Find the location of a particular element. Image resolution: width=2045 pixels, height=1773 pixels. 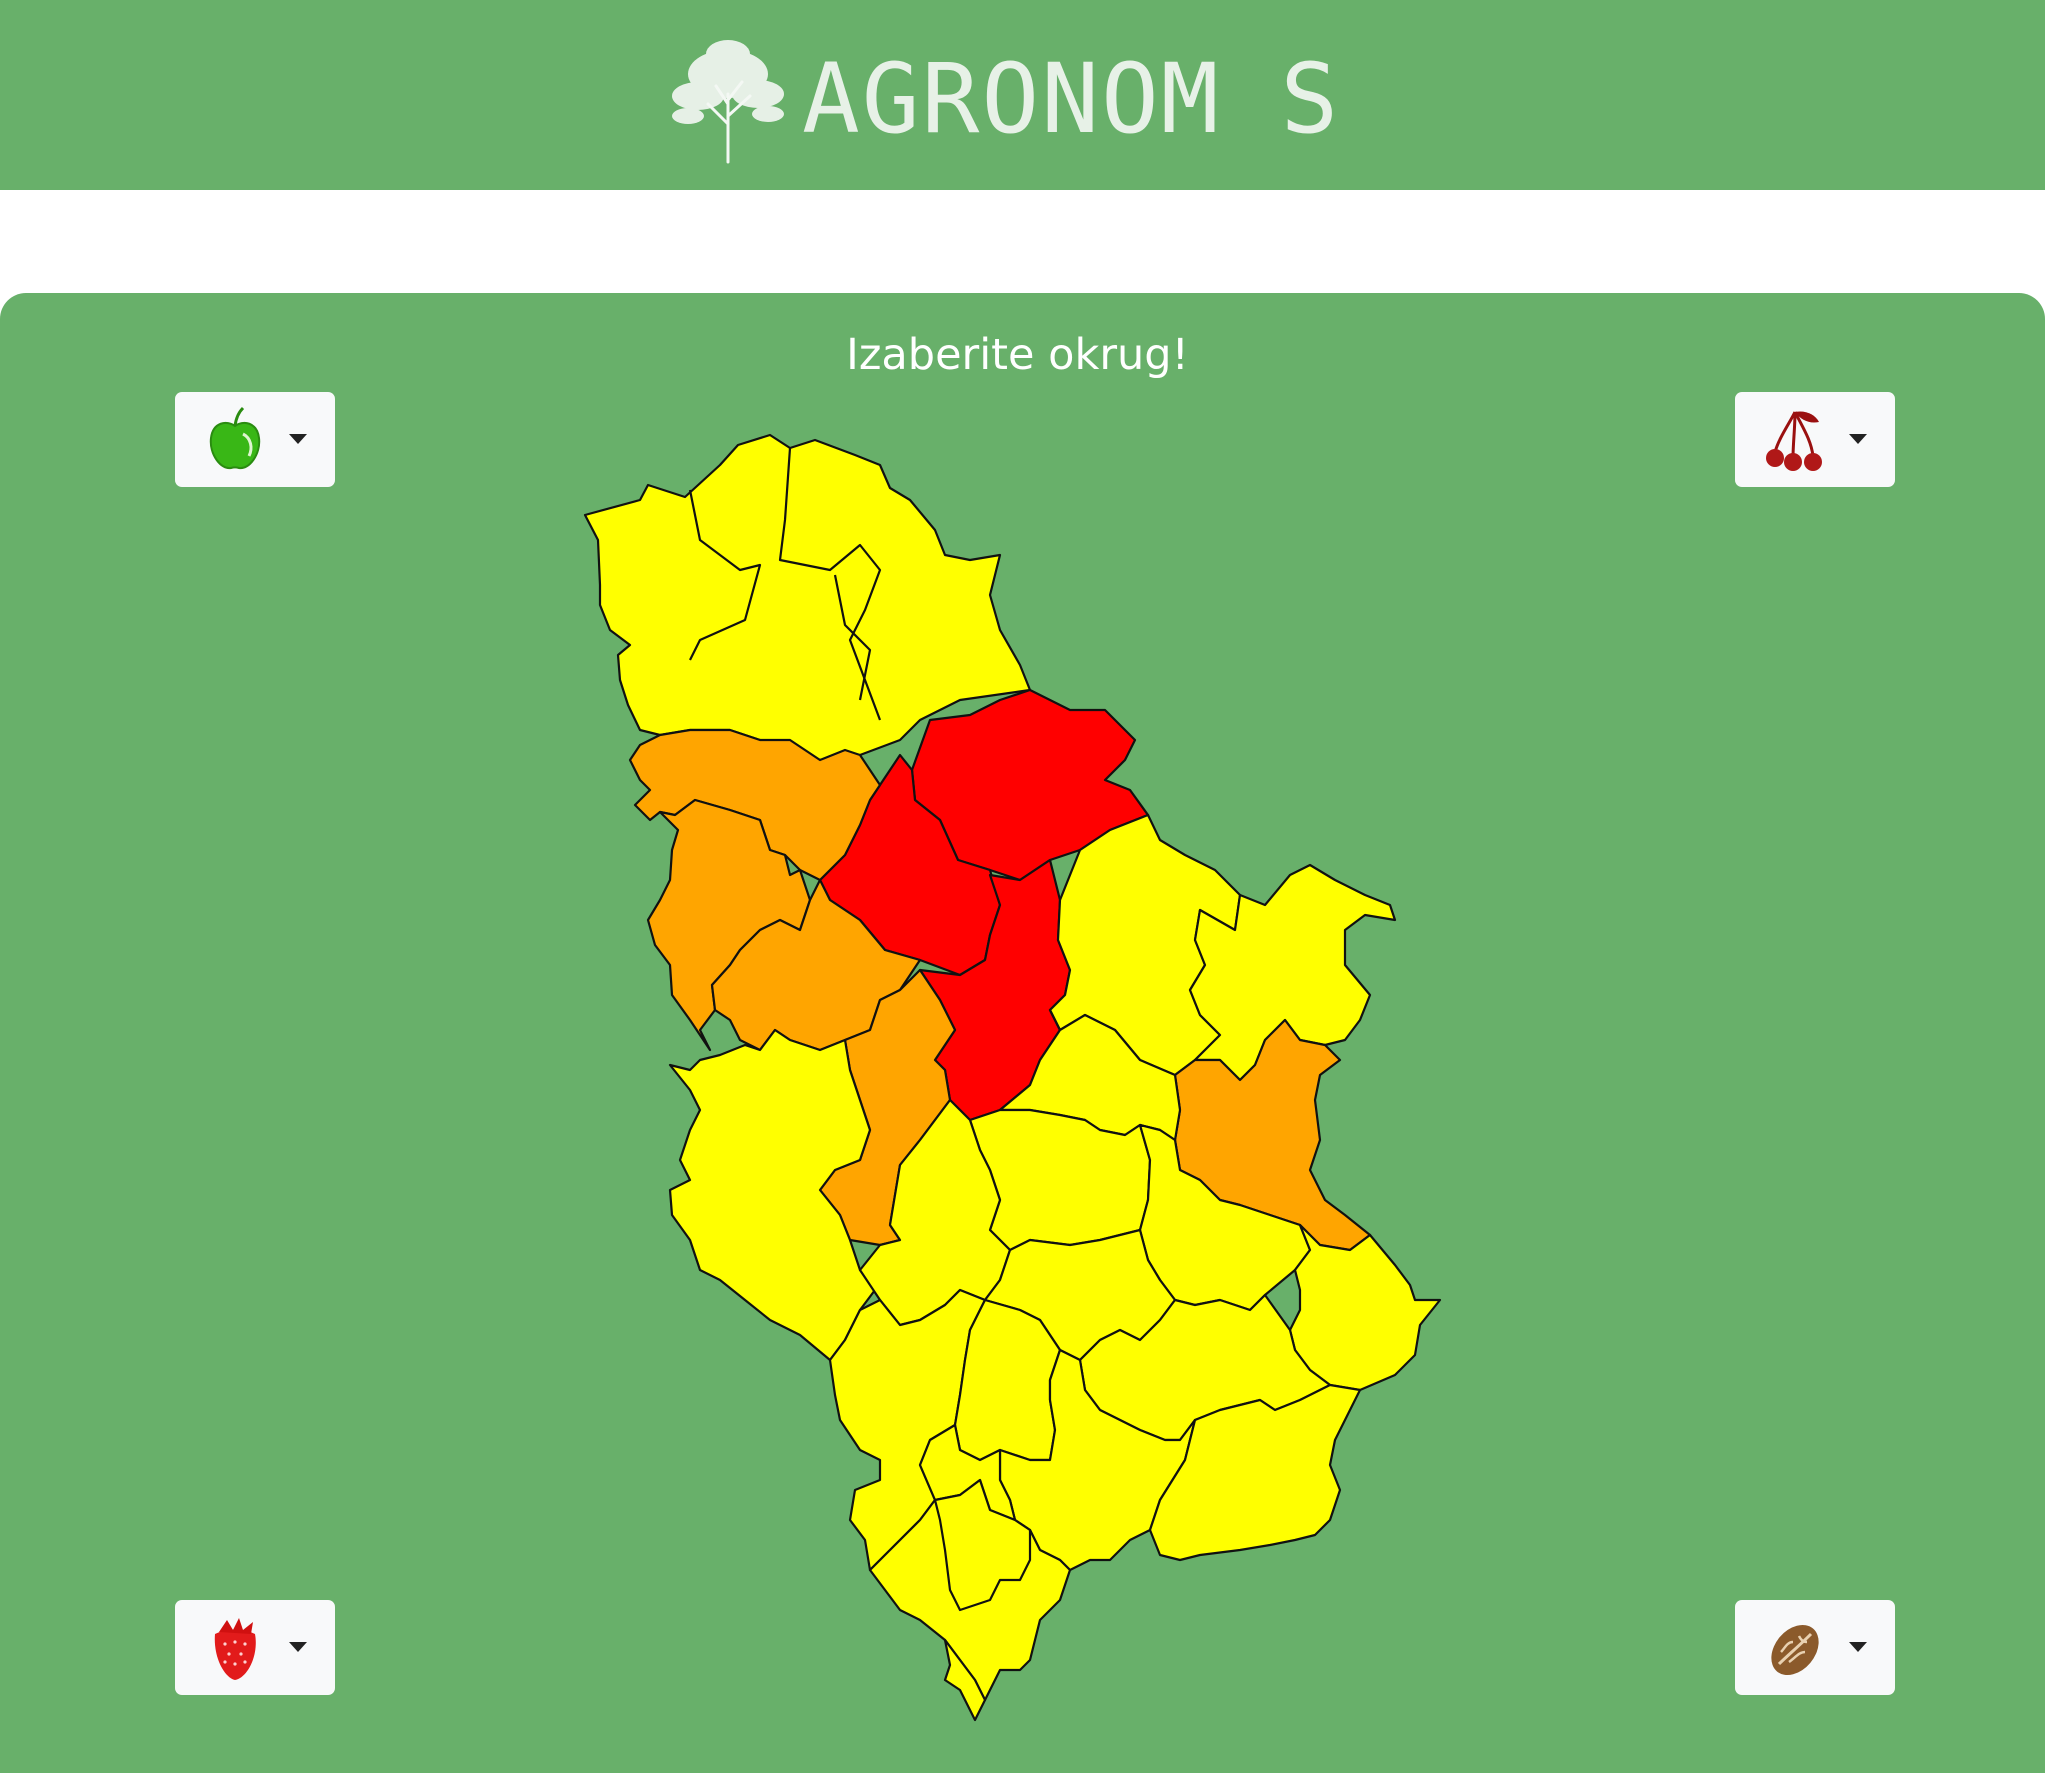

strawberry-icon is located at coordinates (235, 1649).